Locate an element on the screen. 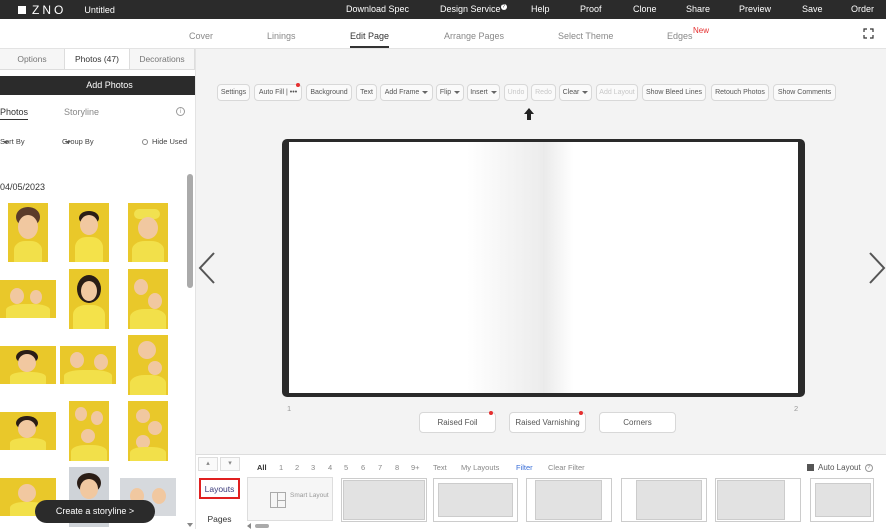 Image resolution: width=886 pixels, height=529 pixels. filter-count-6: 6 is located at coordinates (363, 467).